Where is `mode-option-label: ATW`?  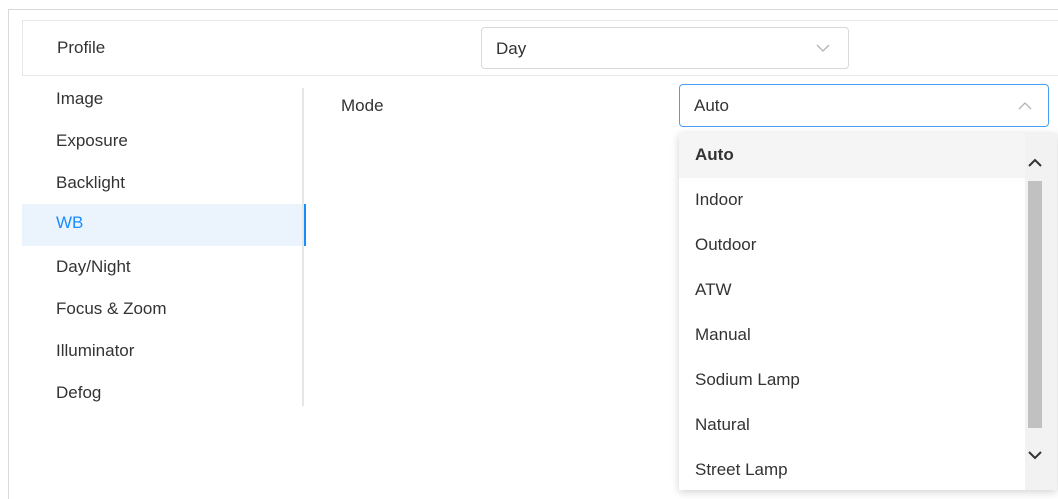
mode-option-label: ATW is located at coordinates (713, 289).